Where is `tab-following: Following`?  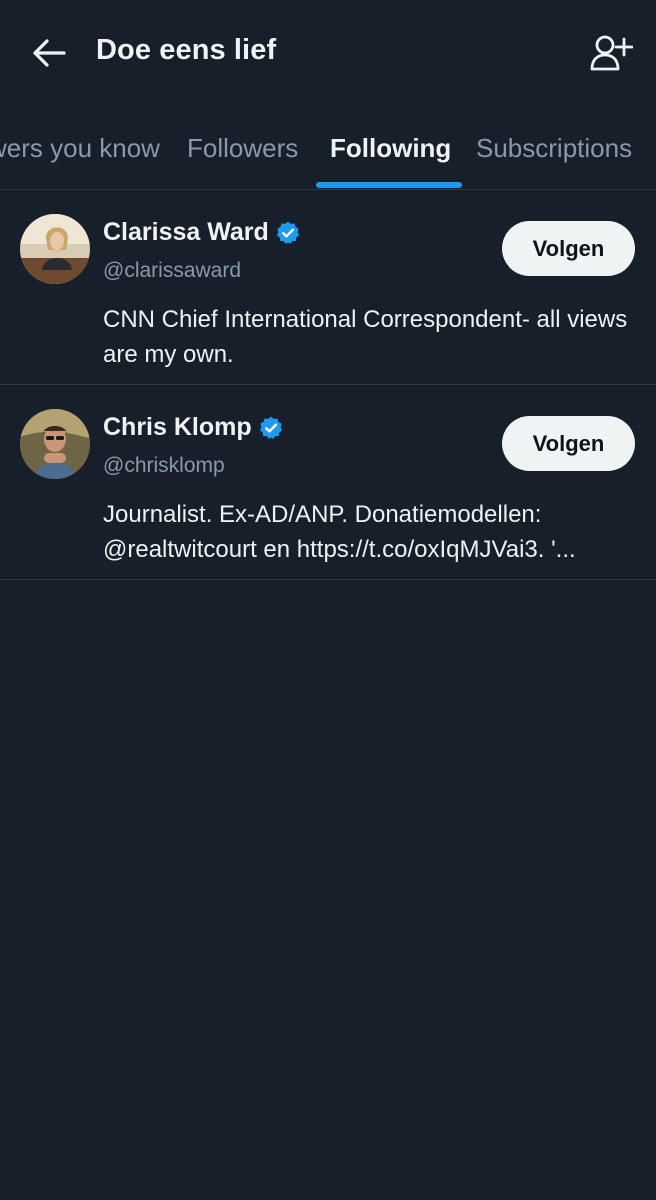
tab-following: Following is located at coordinates (390, 148).